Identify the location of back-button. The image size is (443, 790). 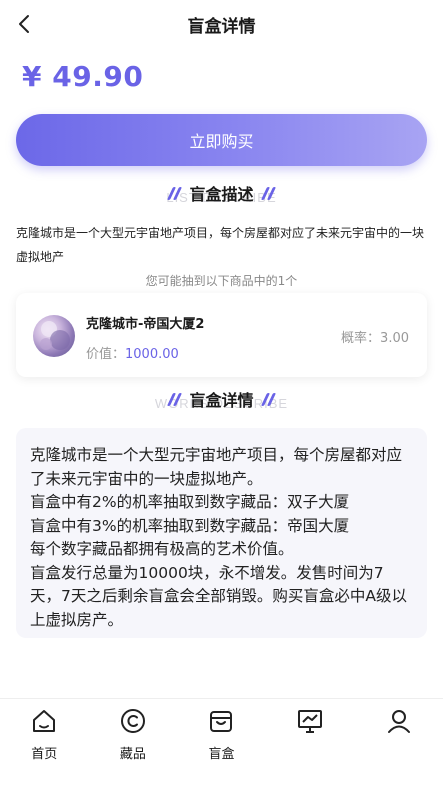
(24, 24).